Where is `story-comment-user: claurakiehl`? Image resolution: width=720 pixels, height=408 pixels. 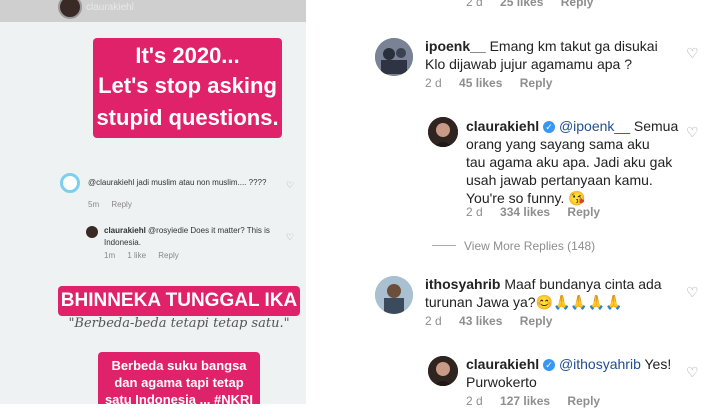 story-comment-user: claurakiehl is located at coordinates (125, 230).